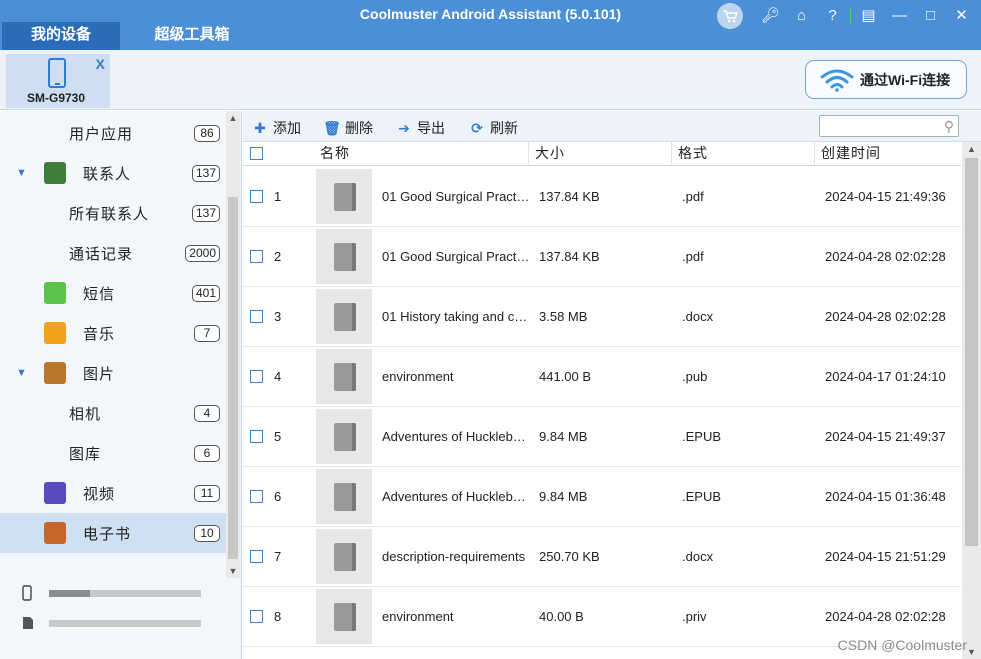 Image resolution: width=981 pixels, height=659 pixels. I want to click on phone-icon, so click(57, 73).